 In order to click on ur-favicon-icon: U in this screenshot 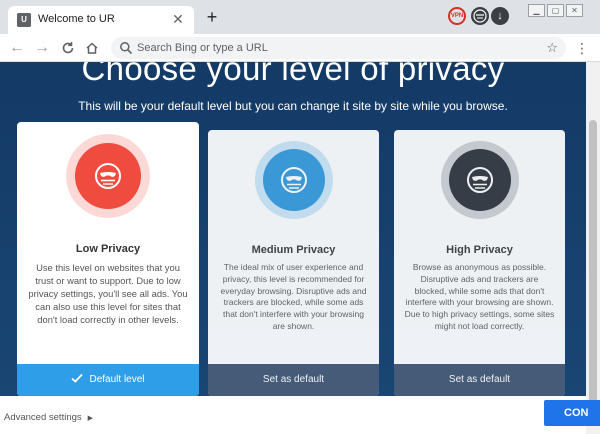, I will do `click(24, 20)`.